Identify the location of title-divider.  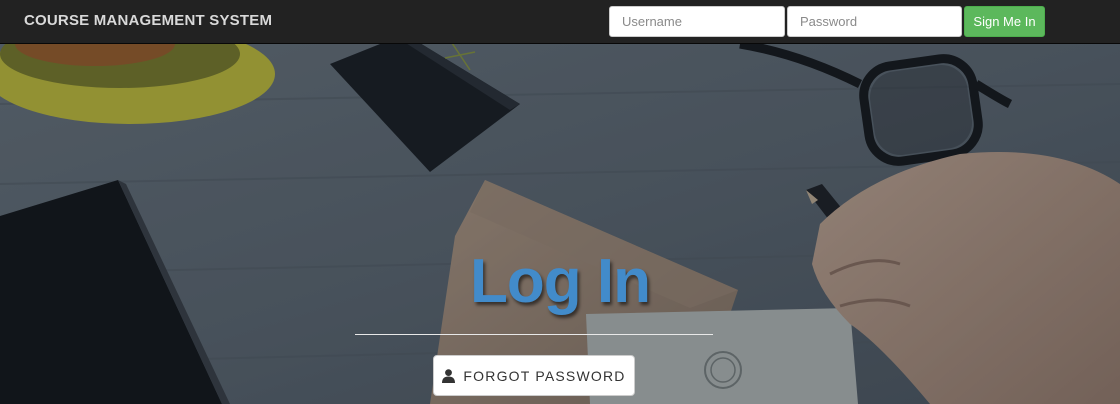
(534, 334).